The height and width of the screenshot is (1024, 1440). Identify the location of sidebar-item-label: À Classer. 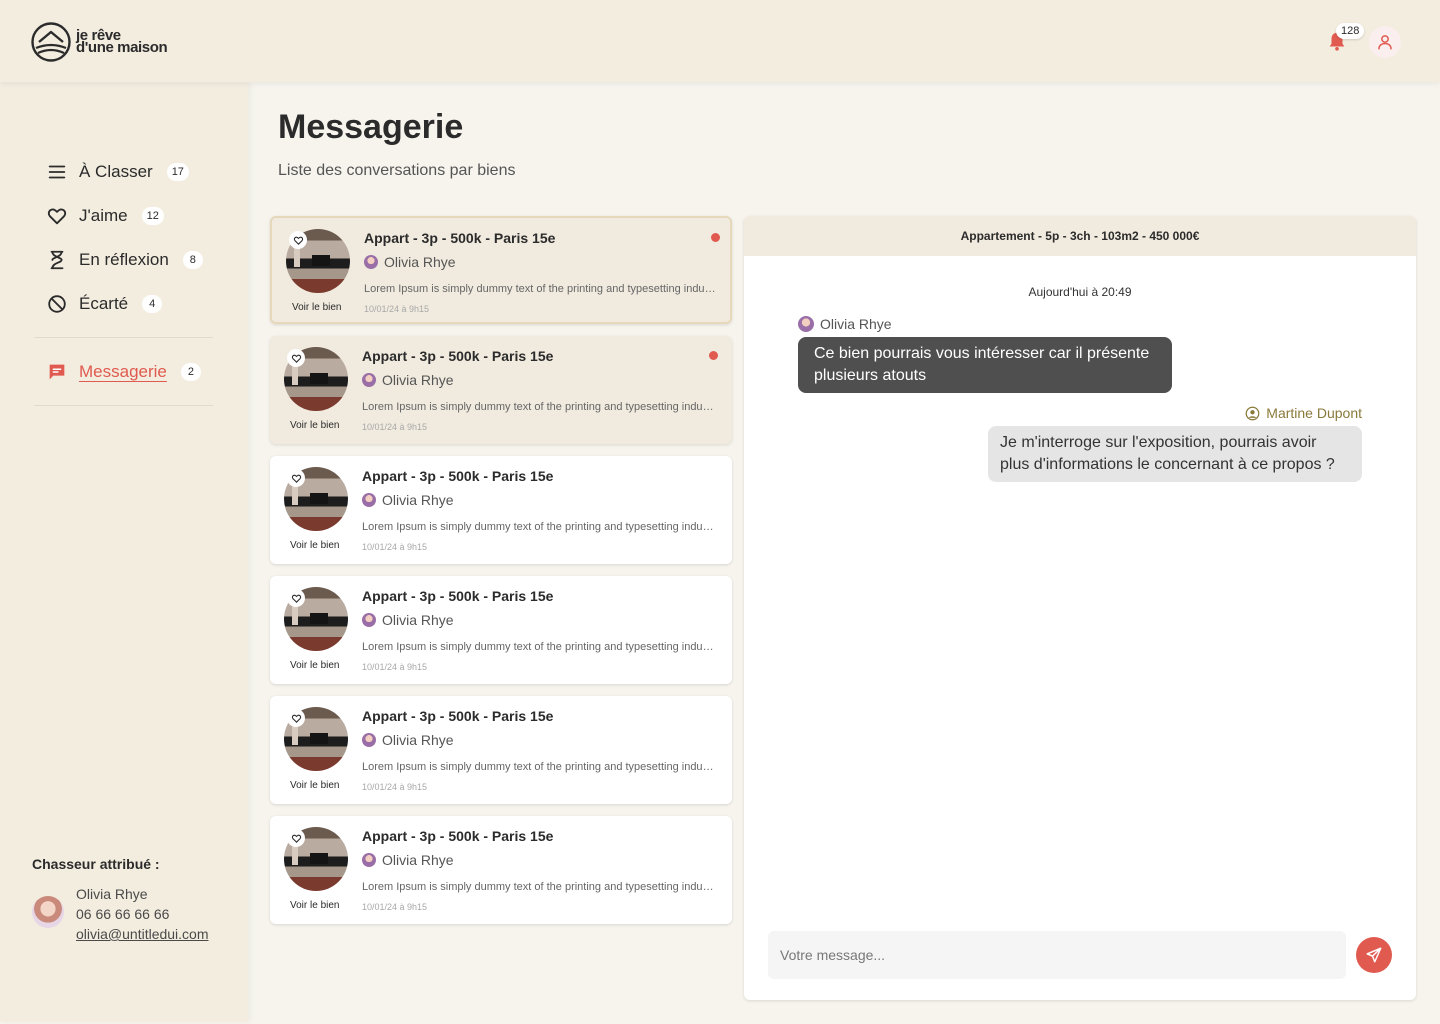
(116, 171).